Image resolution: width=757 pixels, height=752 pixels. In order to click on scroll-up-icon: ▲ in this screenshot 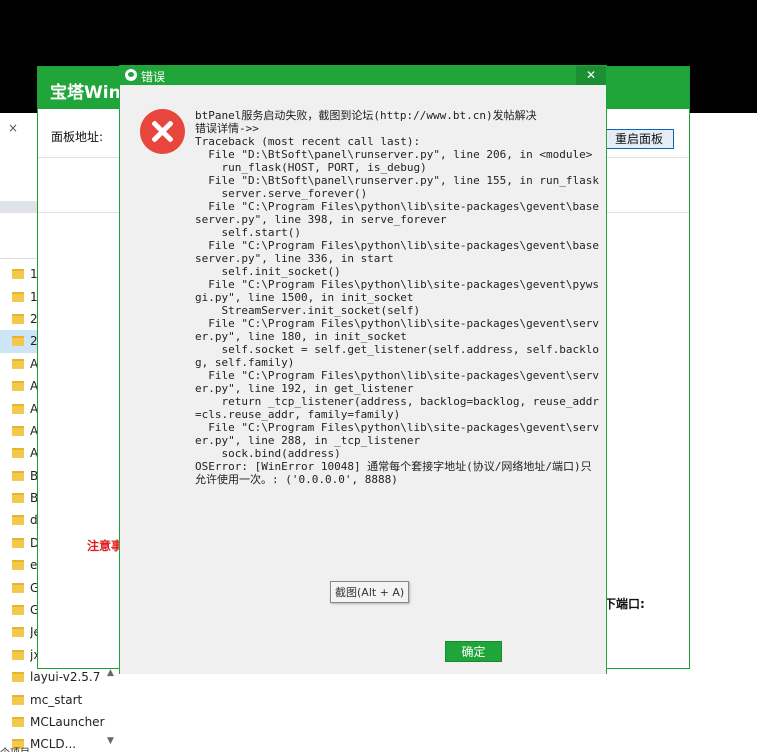, I will do `click(110, 673)`.